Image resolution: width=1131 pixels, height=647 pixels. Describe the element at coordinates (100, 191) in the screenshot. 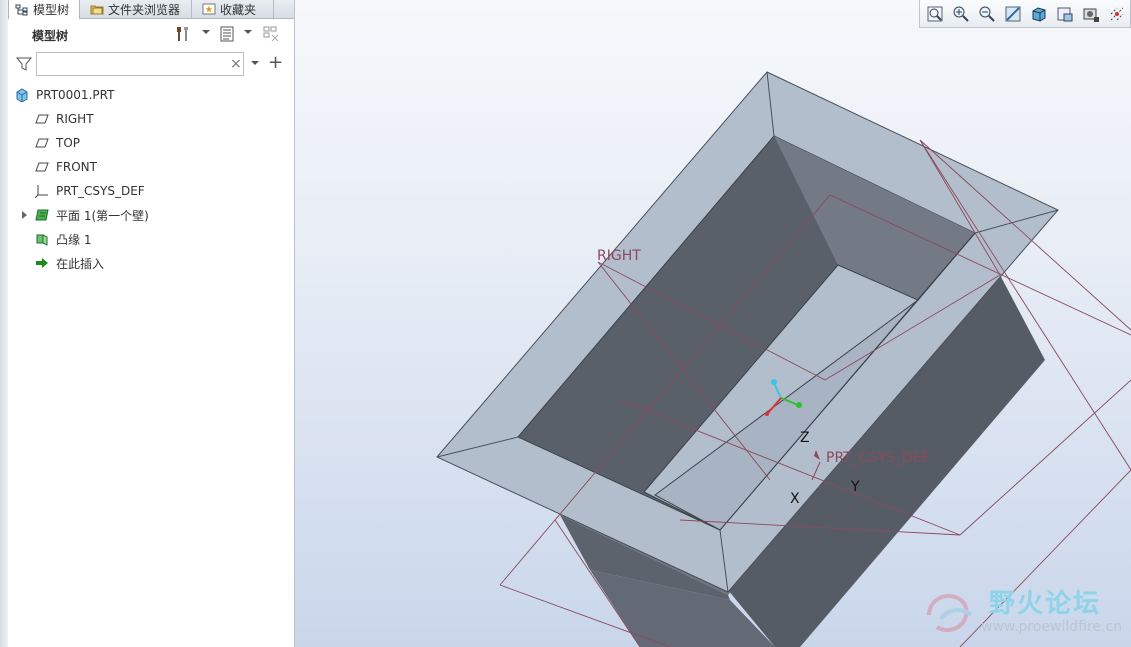

I see `tree-item-label: PRT_CSYS_DEF` at that location.